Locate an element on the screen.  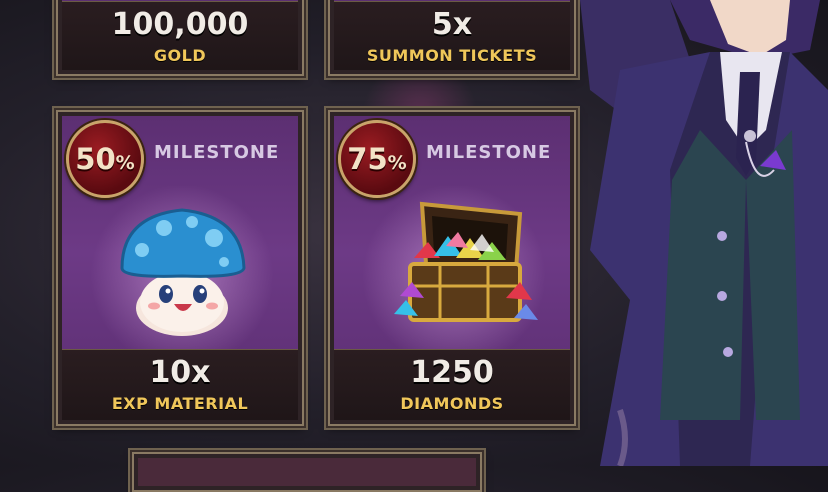
card-background is located at coordinates (307, 472).